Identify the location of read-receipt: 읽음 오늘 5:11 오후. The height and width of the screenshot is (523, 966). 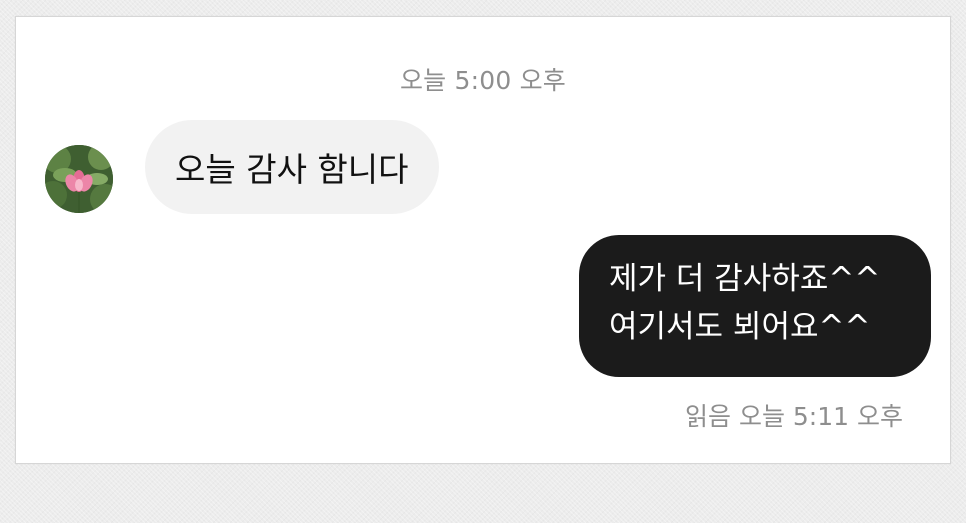
(794, 415).